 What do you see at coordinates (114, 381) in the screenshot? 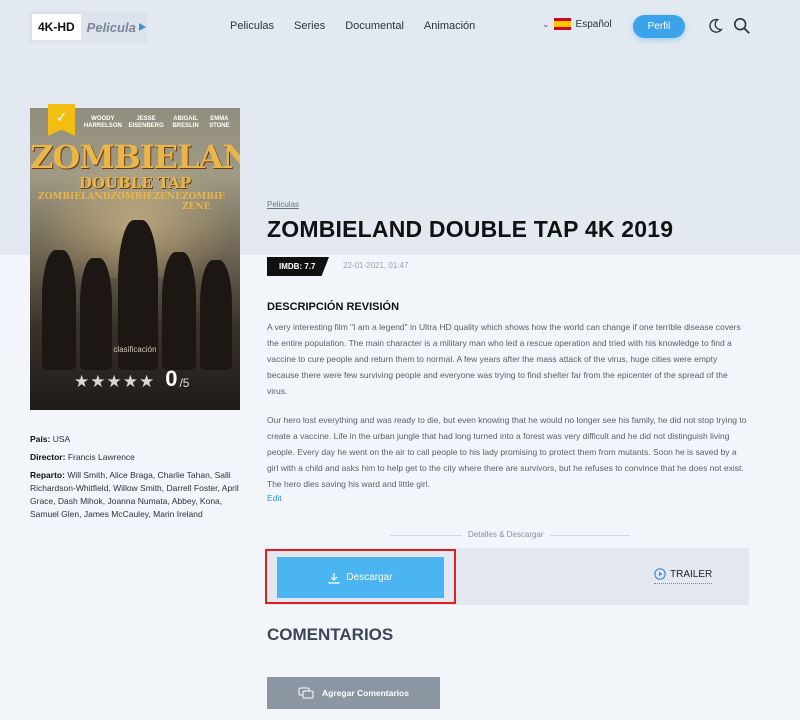
I see `rating-stars: ★★★★★` at bounding box center [114, 381].